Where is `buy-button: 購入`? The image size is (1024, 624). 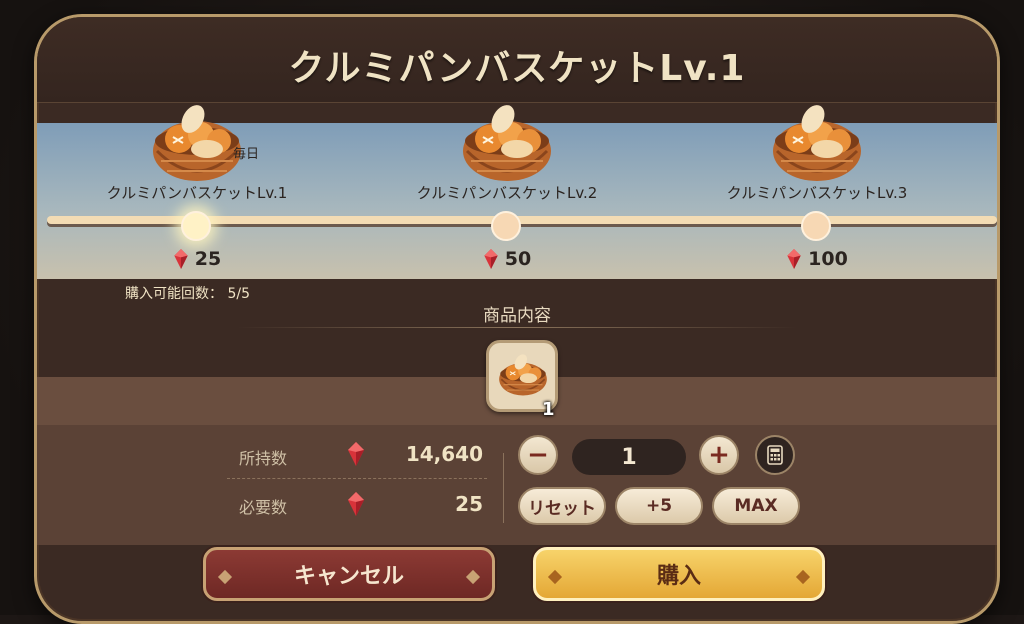 buy-button: 購入 is located at coordinates (679, 574).